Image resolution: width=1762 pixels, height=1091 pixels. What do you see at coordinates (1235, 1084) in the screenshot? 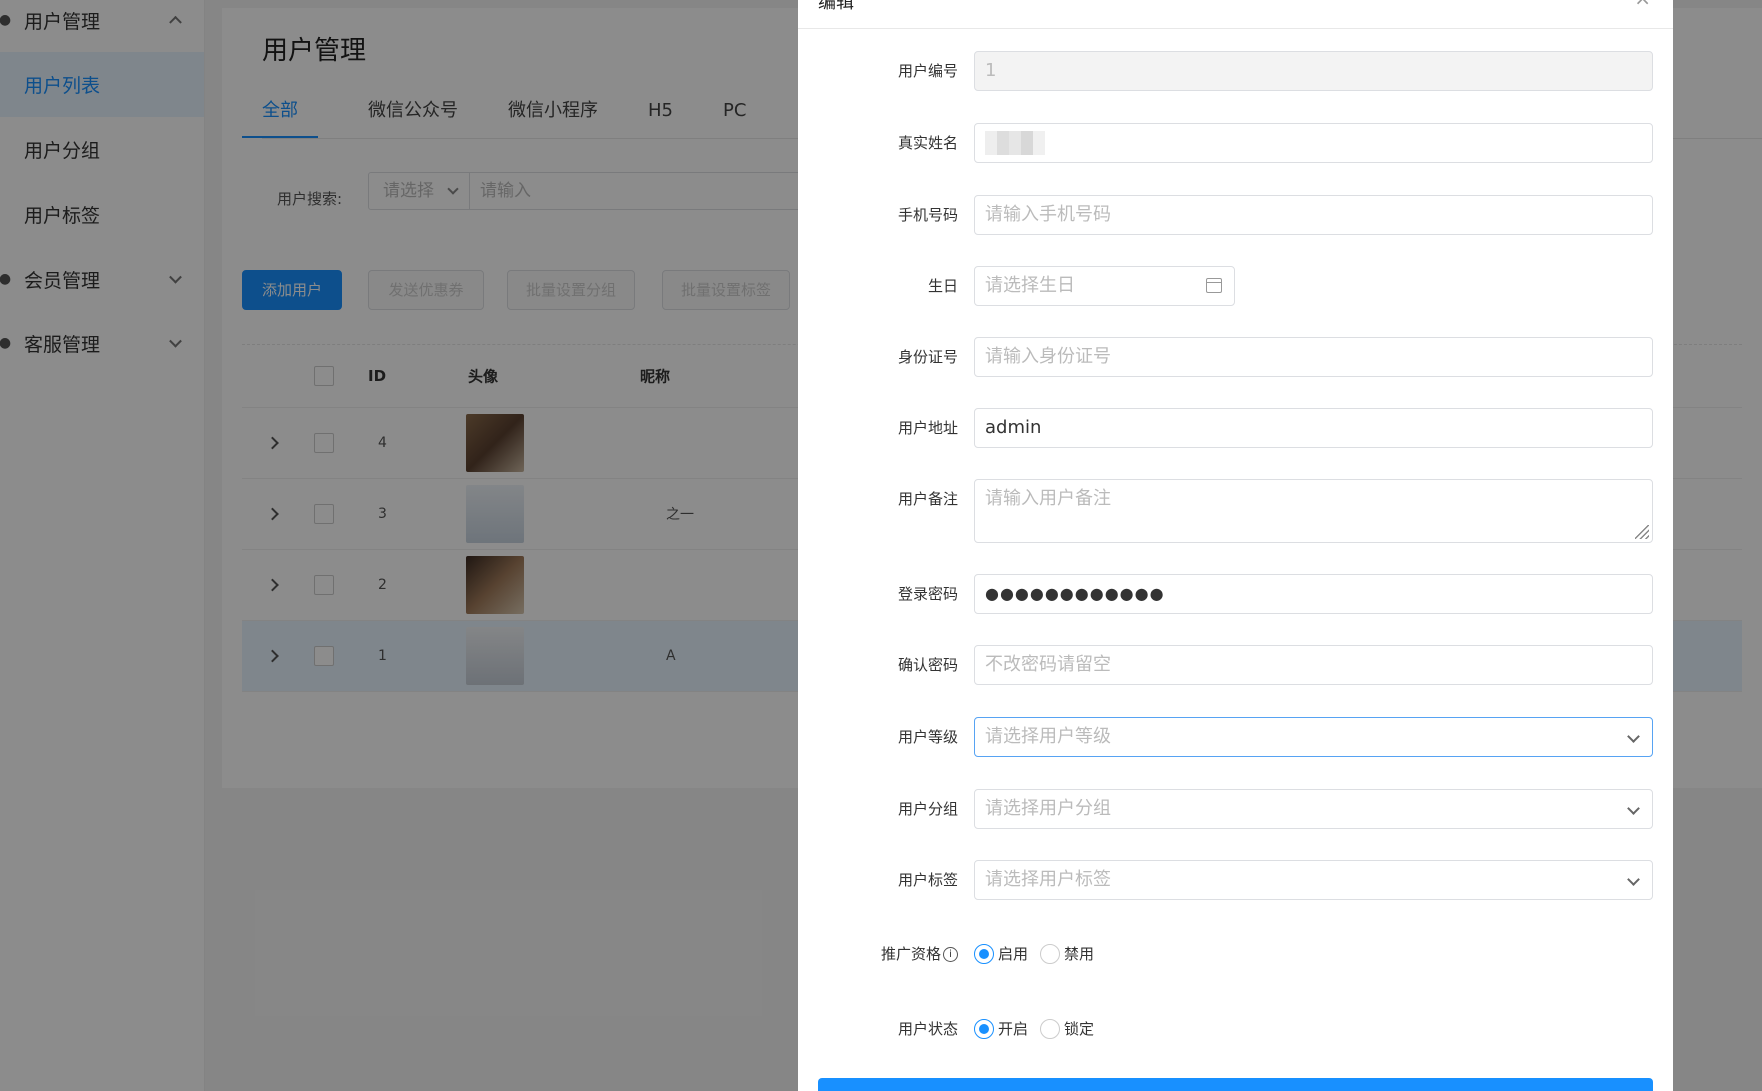
I see `submit-button` at bounding box center [1235, 1084].